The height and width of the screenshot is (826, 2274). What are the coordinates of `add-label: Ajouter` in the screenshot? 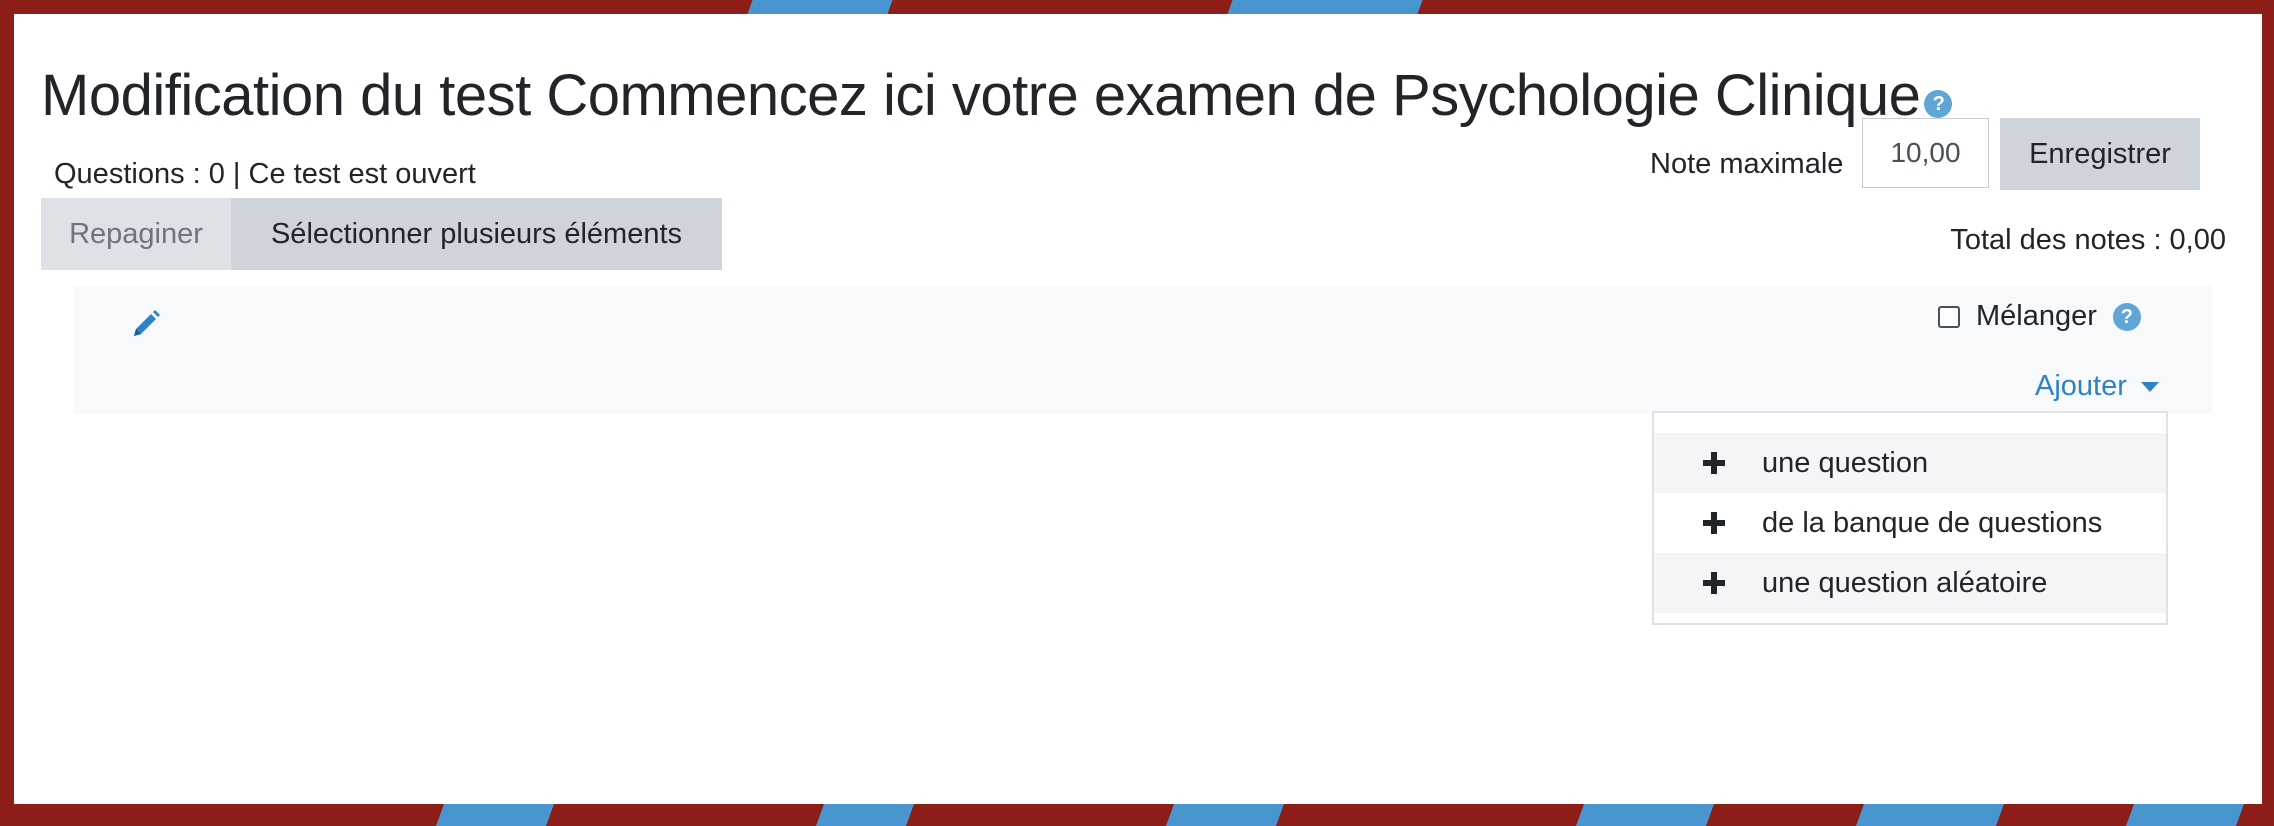 It's located at (2081, 386).